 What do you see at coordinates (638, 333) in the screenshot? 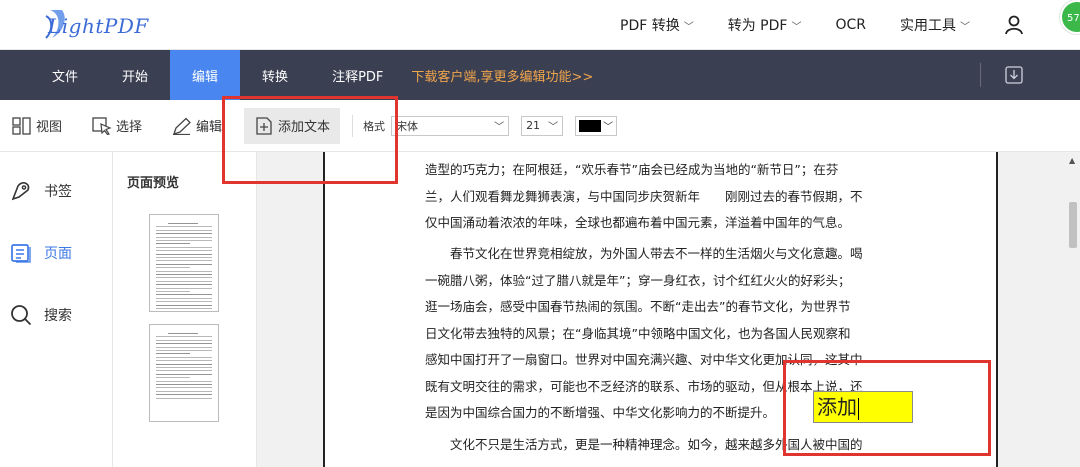
I see `text-line: 日文化带去独特的风景；在“身临其境”中领略中国文化，也为各国人民观察和` at bounding box center [638, 333].